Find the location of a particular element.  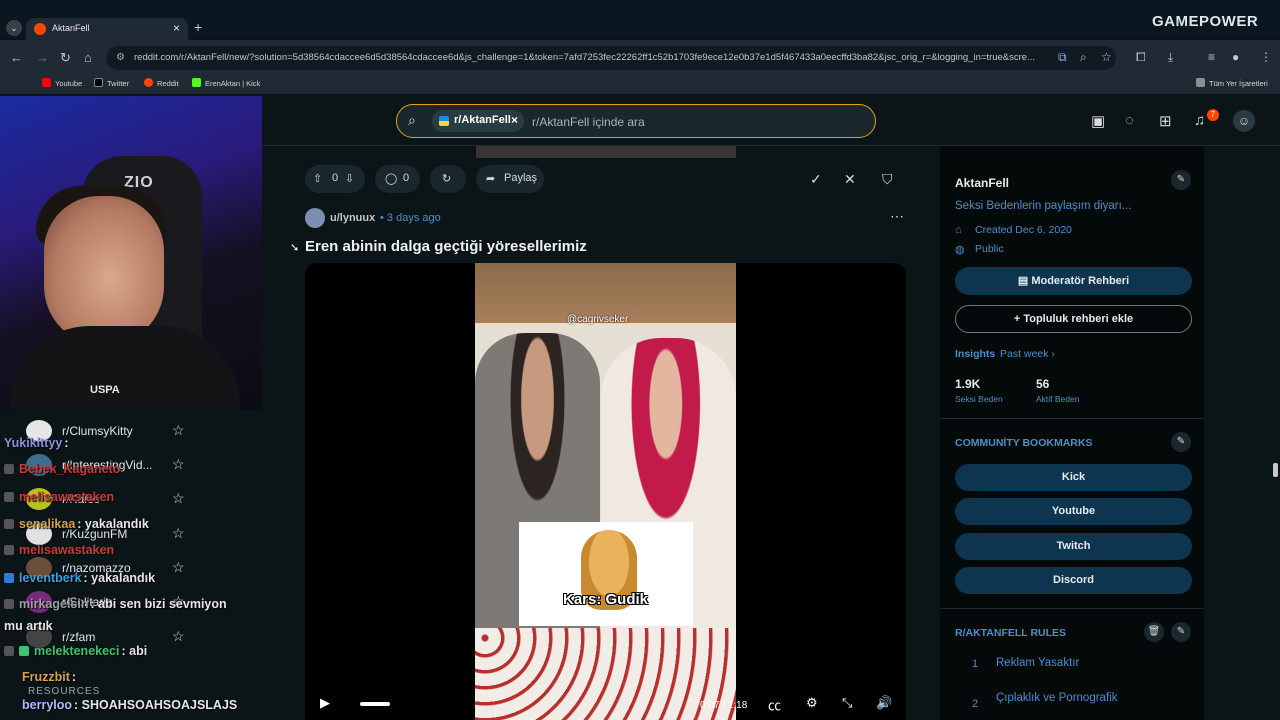

rules-heading: R/AKTANFELL RULES is located at coordinates (1011, 633).